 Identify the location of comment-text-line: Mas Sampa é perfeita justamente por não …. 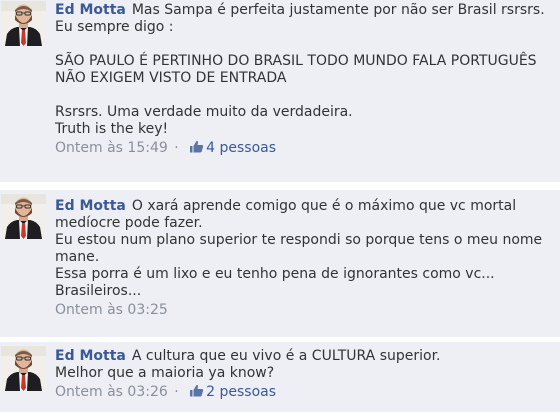
(338, 10).